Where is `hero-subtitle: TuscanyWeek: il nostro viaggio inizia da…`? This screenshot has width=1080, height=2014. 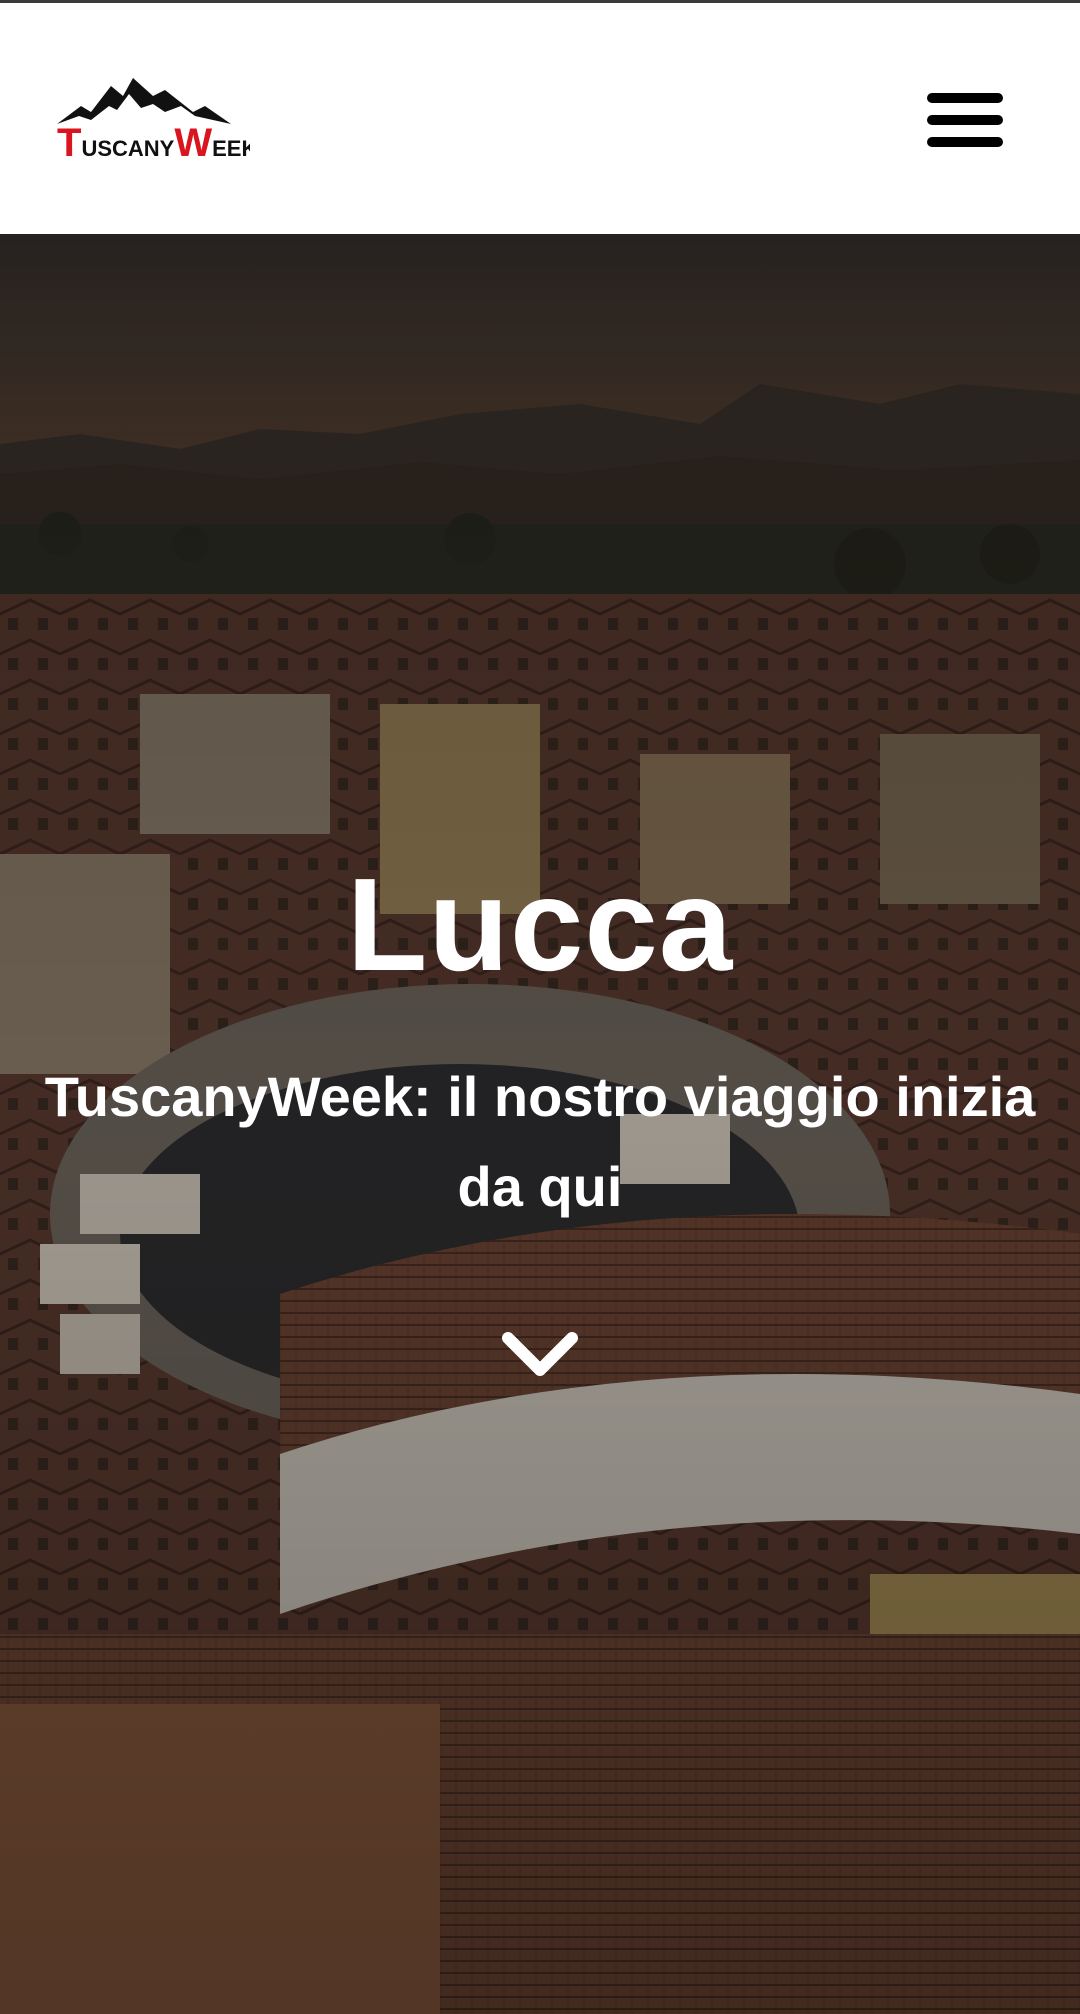
hero-subtitle: TuscanyWeek: il nostro viaggio inizia da… is located at coordinates (540, 1141).